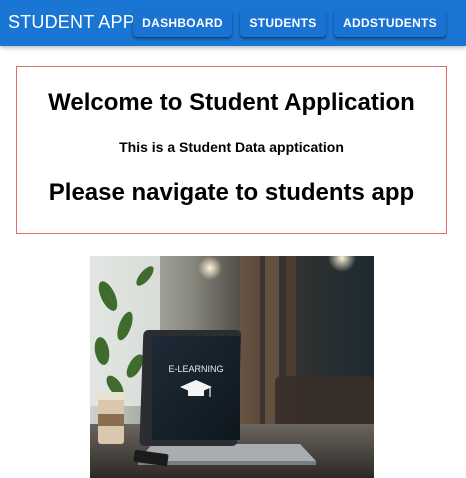 The height and width of the screenshot is (478, 466). I want to click on welcome-subtitle: This is a Student Data apptication, so click(231, 147).